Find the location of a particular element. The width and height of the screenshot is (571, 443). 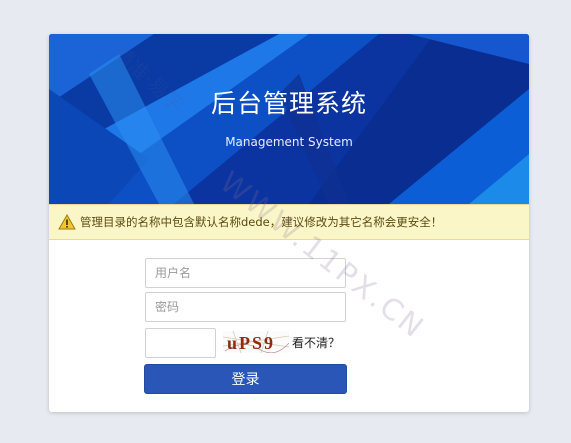

warning-message: 管理目录的名称中包含默认名称dede，建议修改为其它名称会更安全！ is located at coordinates (261, 222).